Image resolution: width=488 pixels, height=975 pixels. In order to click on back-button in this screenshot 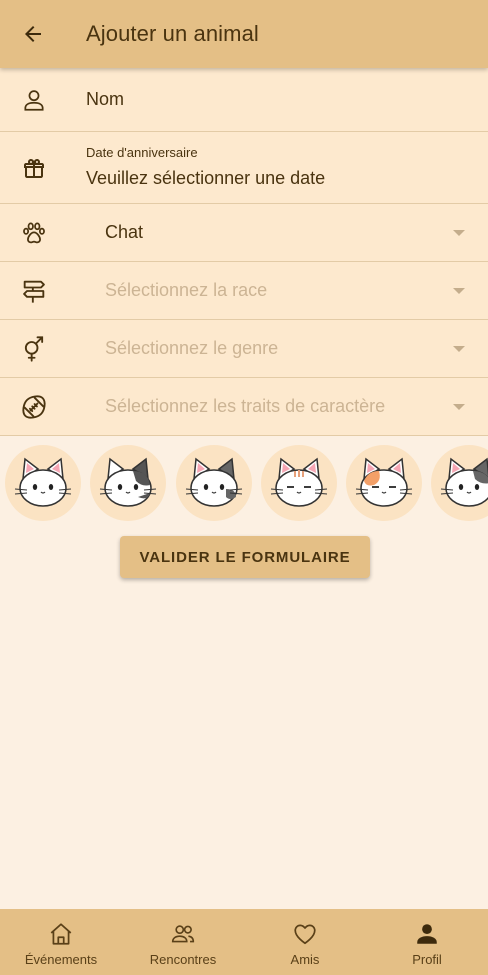, I will do `click(33, 34)`.